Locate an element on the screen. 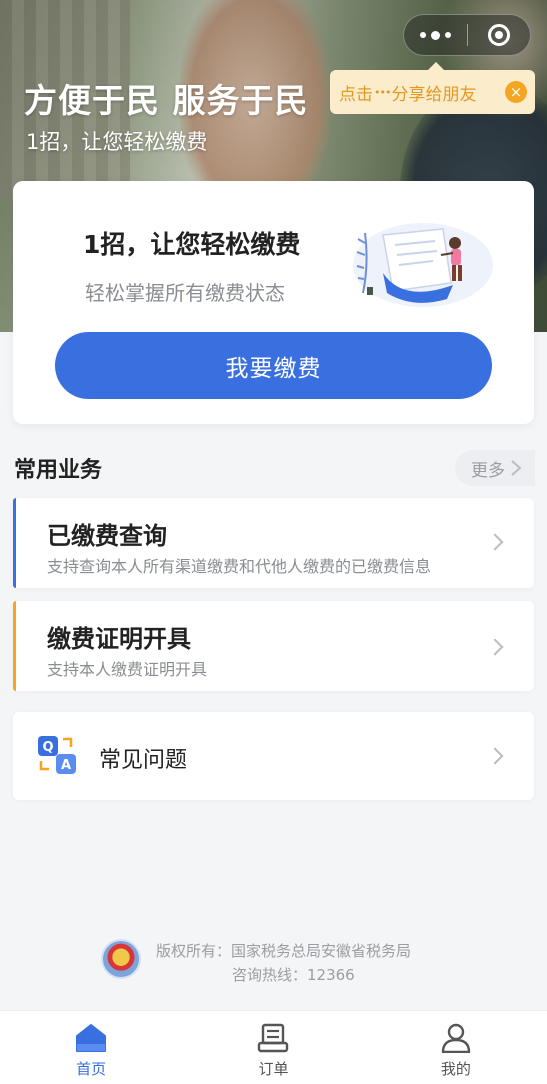 This screenshot has height=1084, width=547. close-tooltip-button: × is located at coordinates (516, 92).